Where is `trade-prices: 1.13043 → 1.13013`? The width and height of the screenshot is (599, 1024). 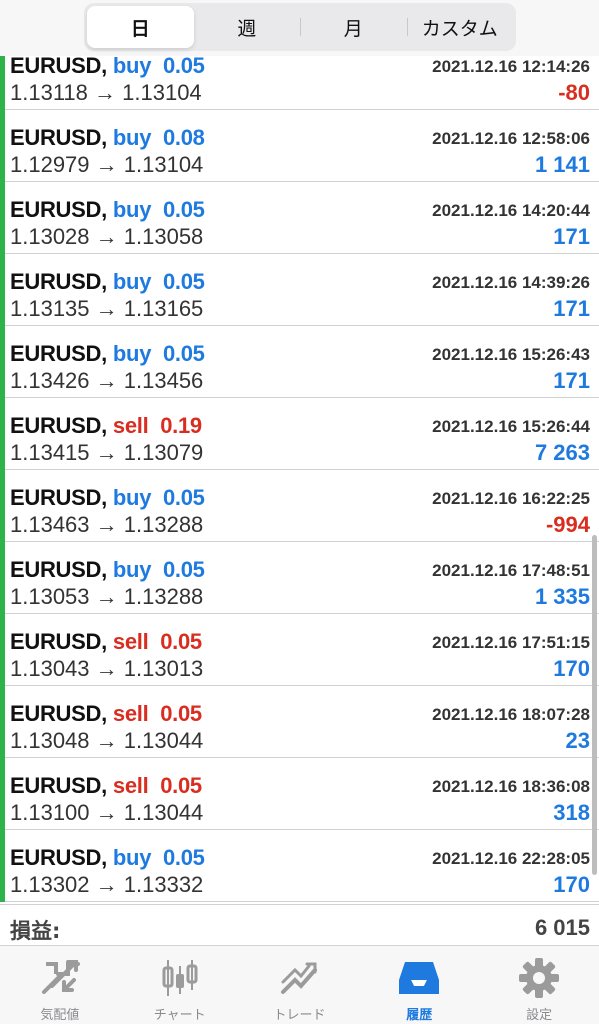 trade-prices: 1.13043 → 1.13013 is located at coordinates (106, 669).